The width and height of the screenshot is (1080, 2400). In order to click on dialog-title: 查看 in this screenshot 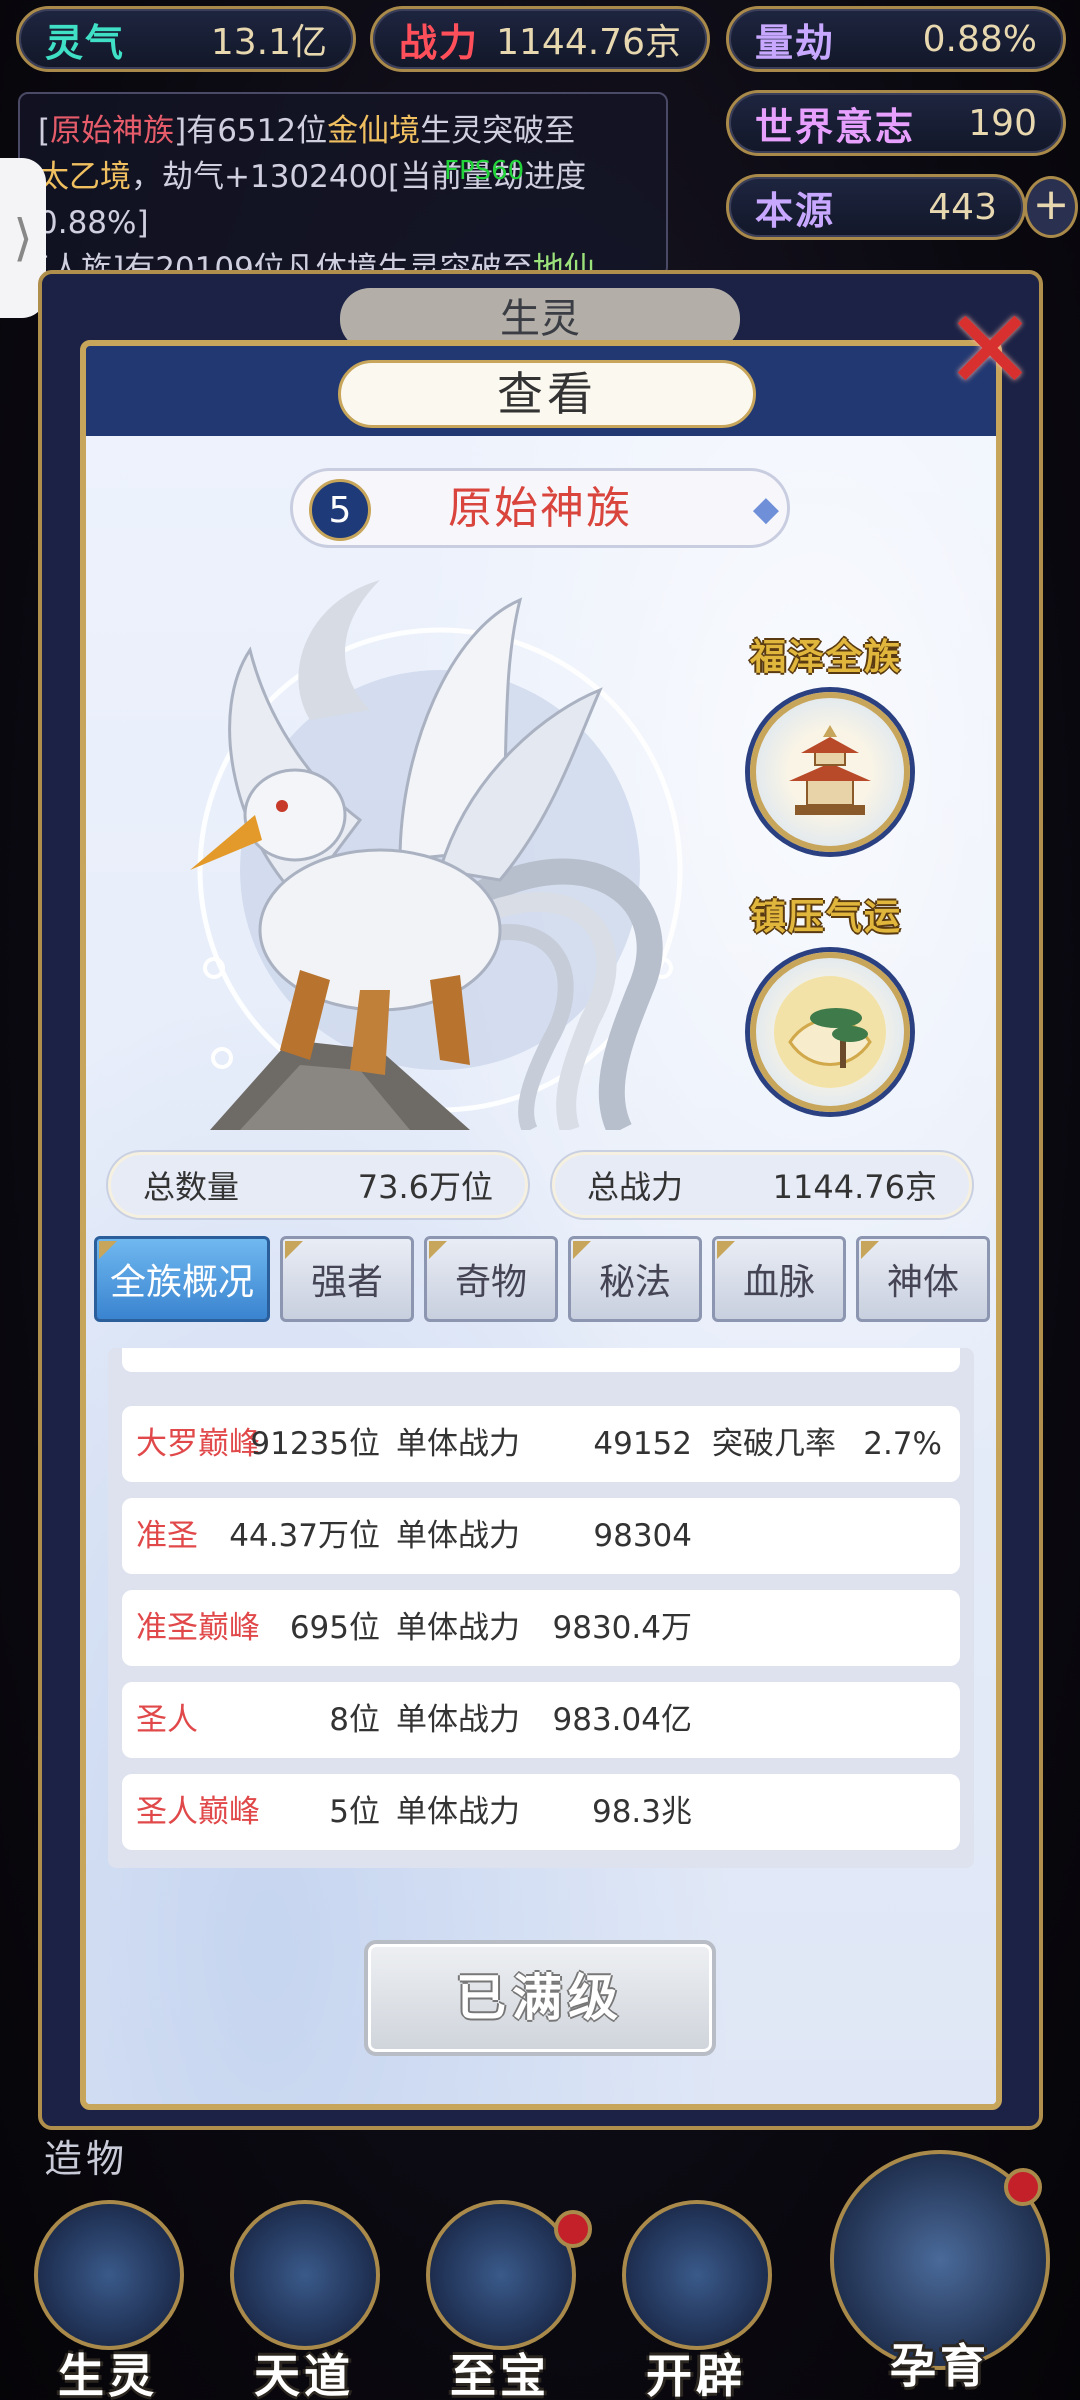, I will do `click(547, 394)`.